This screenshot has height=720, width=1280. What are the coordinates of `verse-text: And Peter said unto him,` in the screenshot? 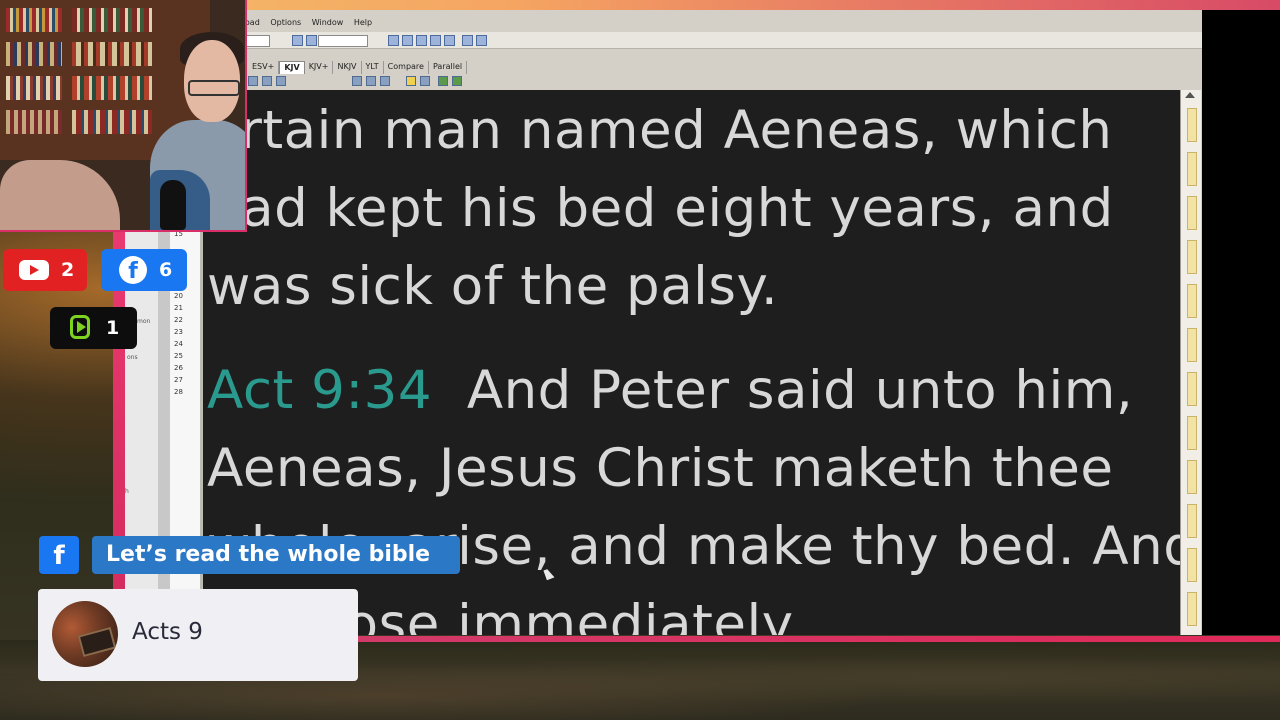 It's located at (800, 390).